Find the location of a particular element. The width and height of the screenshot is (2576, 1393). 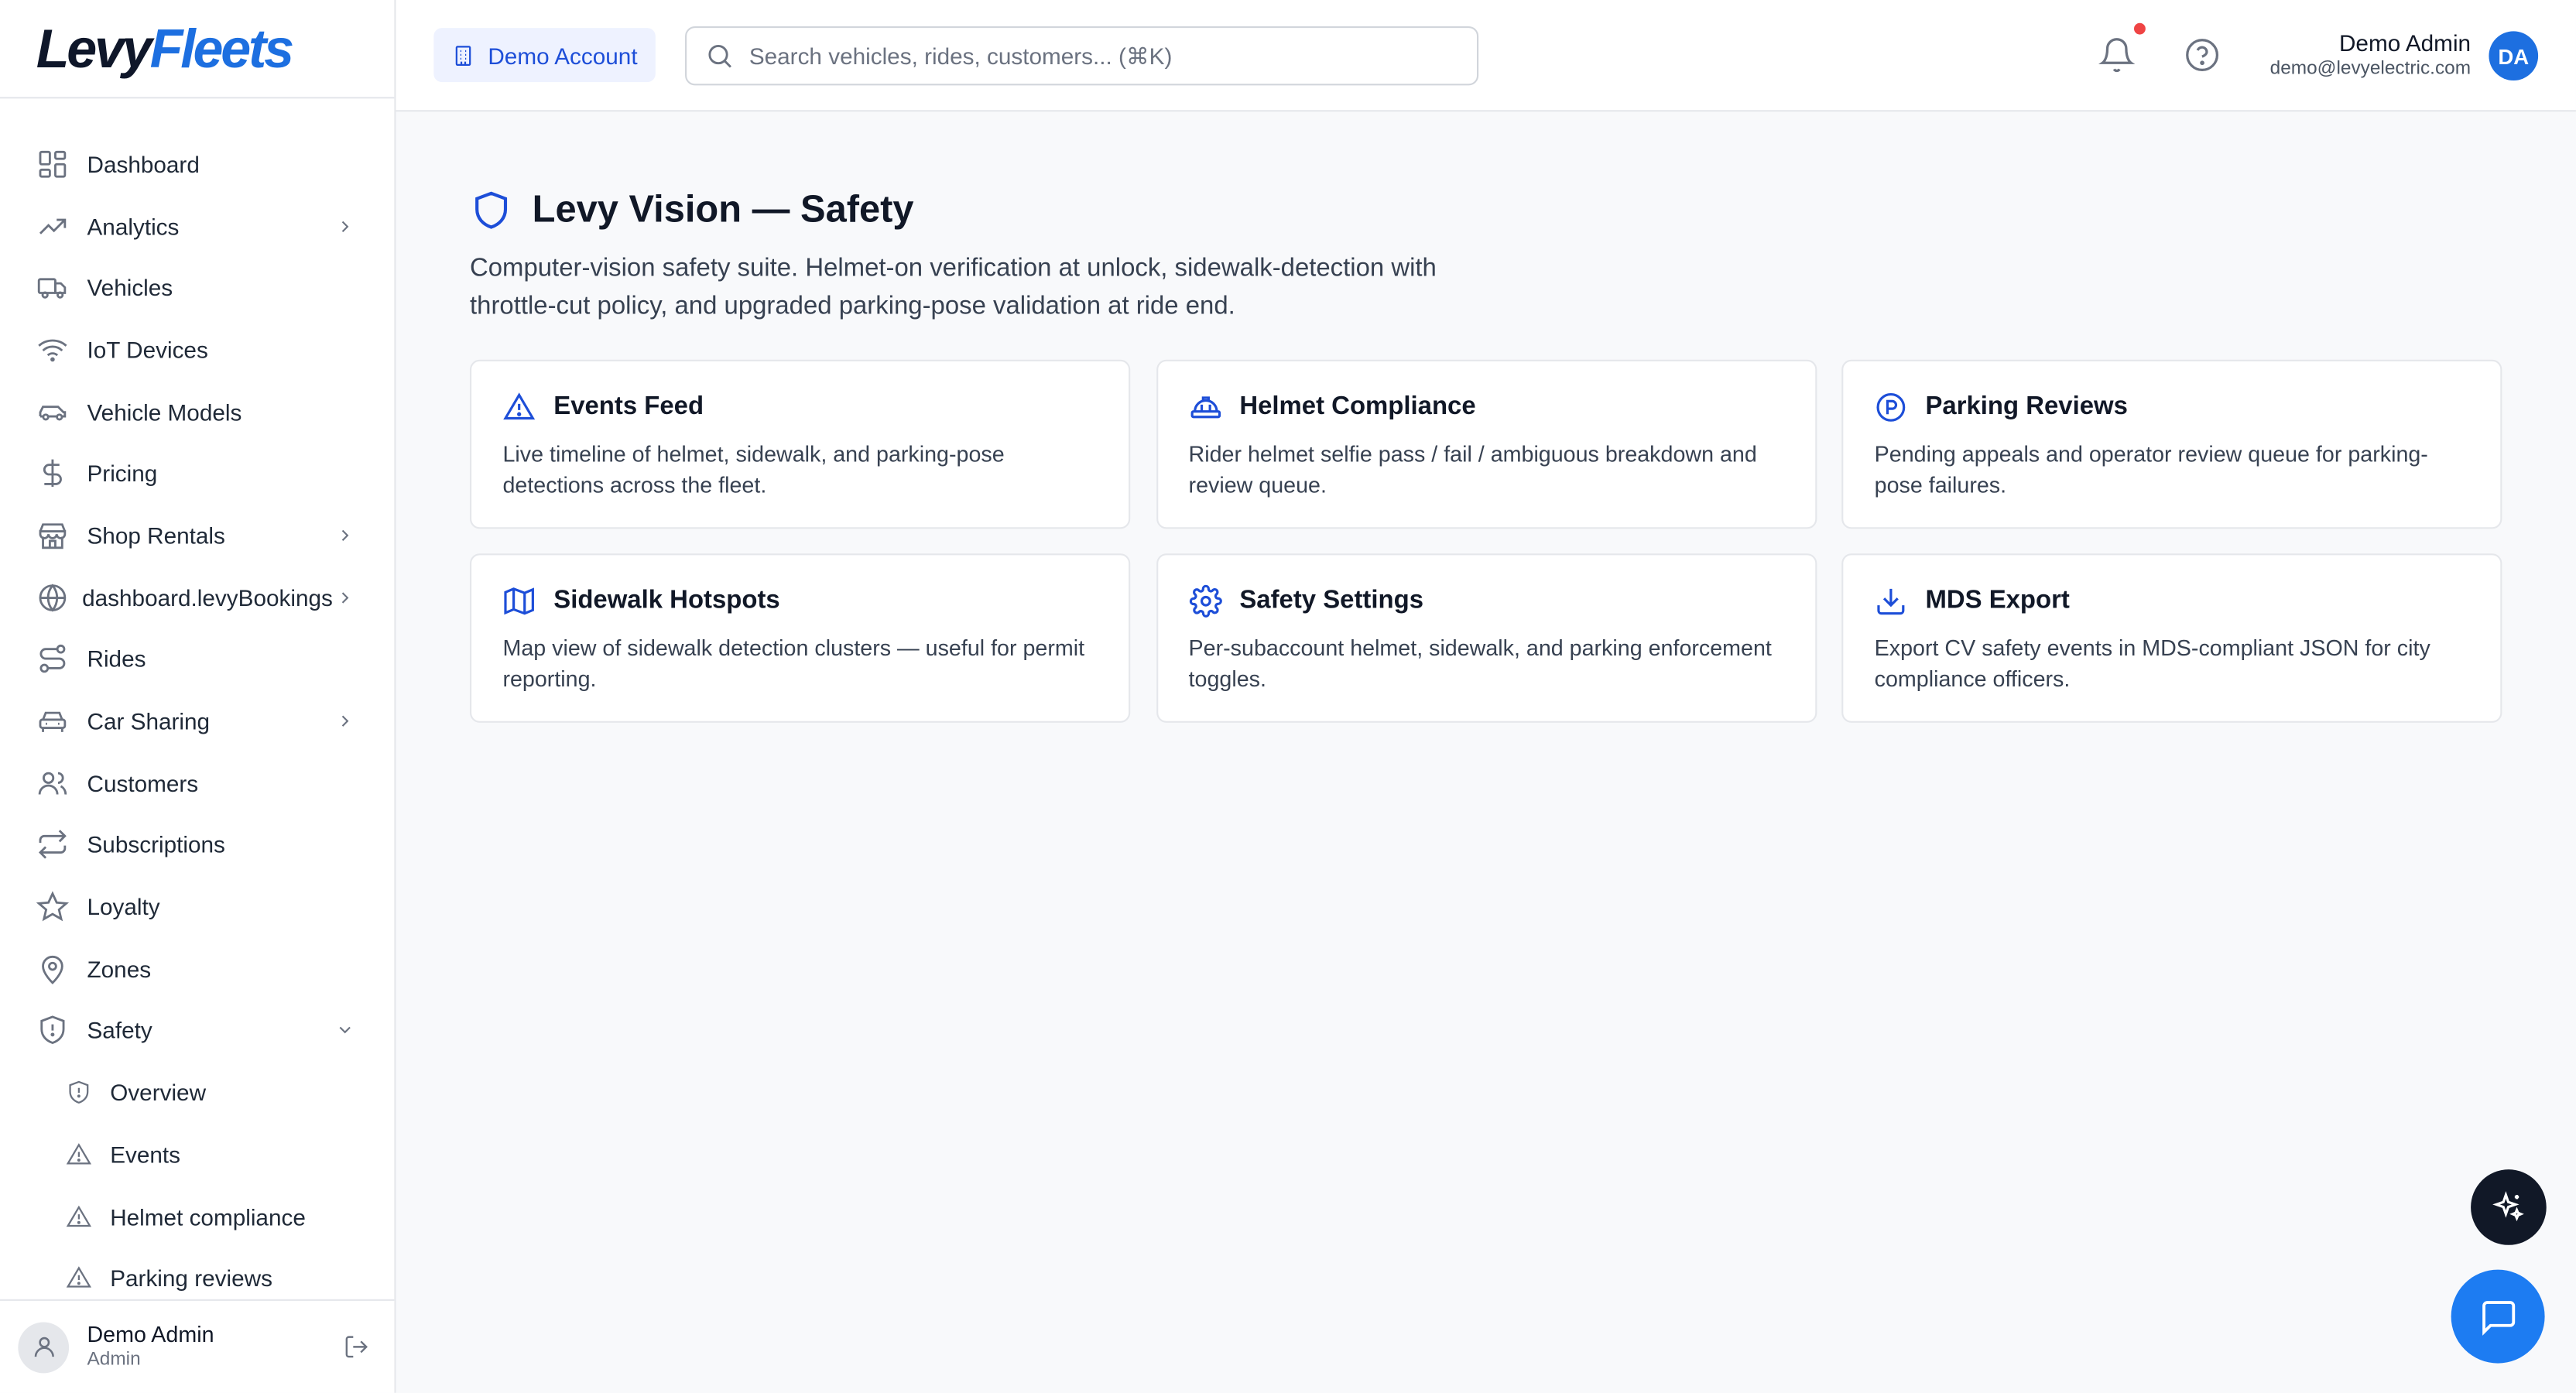

route-icon is located at coordinates (52, 659).